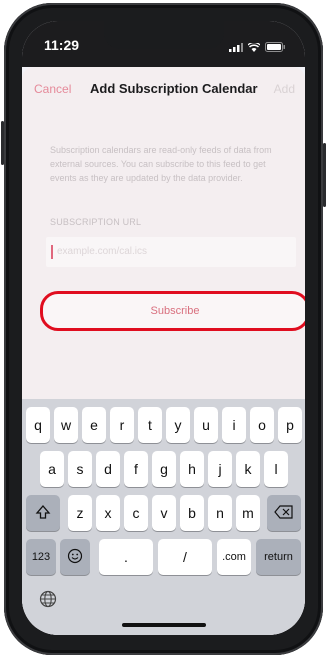 The width and height of the screenshot is (327, 659). I want to click on url-placeholder: example.com/cal.ics, so click(102, 251).